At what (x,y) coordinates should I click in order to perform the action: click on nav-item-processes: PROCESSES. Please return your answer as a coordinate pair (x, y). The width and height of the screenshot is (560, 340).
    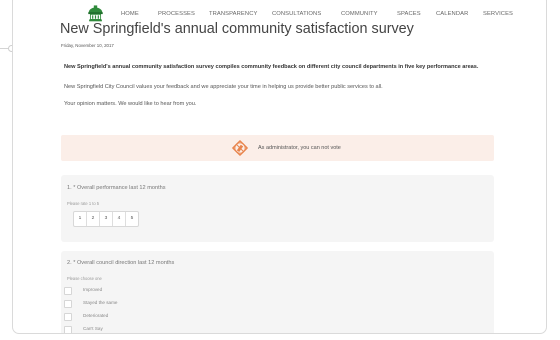
    Looking at the image, I should click on (176, 14).